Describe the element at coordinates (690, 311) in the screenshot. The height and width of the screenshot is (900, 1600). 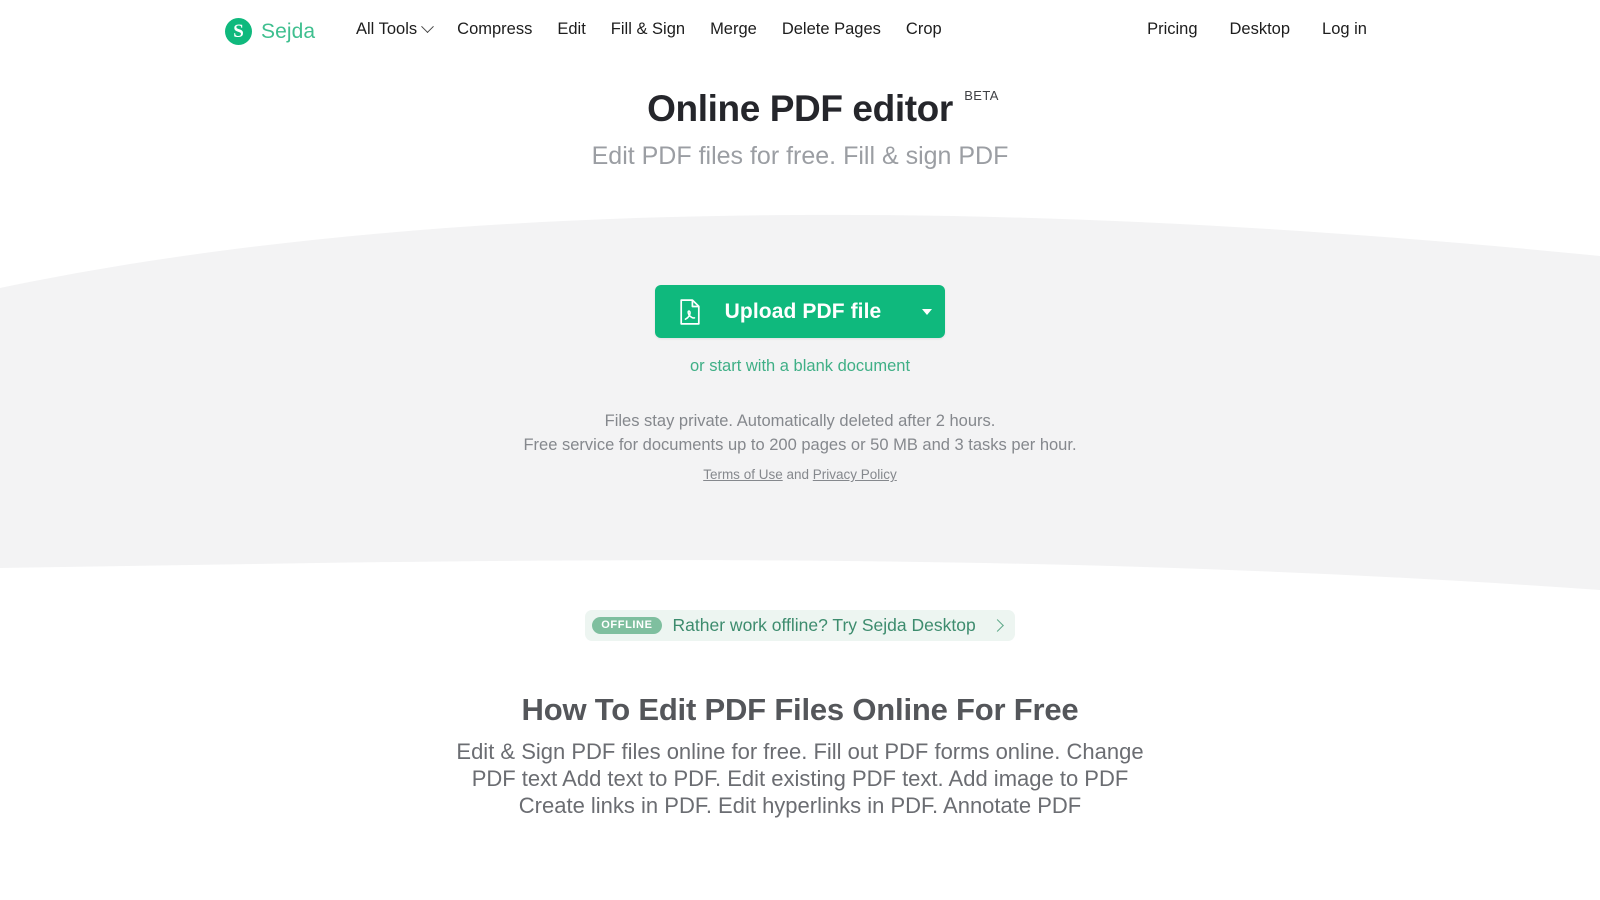
I see `pdf-file-icon` at that location.